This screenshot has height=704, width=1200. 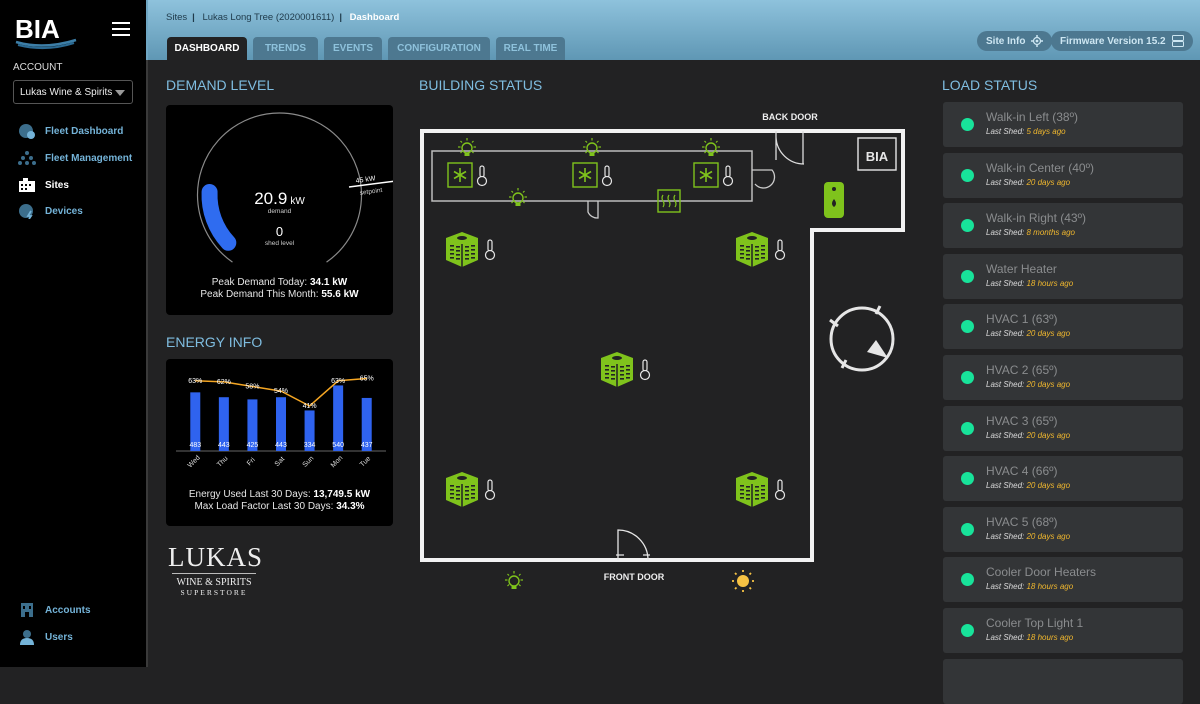 I want to click on hvac-4-icon, so click(x=462, y=489).